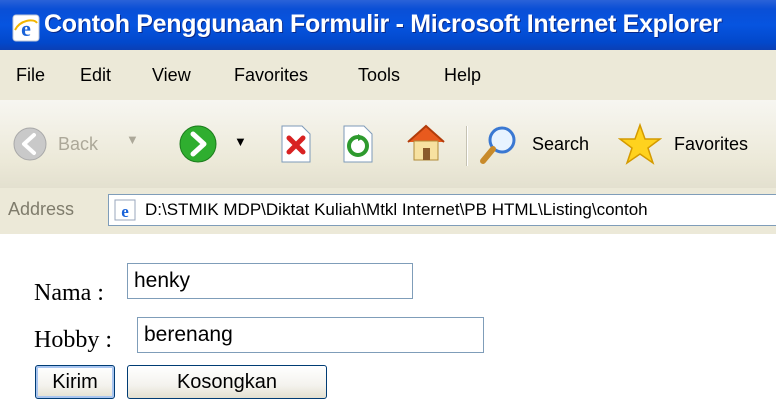  Describe the element at coordinates (26, 28) in the screenshot. I see `internet-explorer-icon: e` at that location.